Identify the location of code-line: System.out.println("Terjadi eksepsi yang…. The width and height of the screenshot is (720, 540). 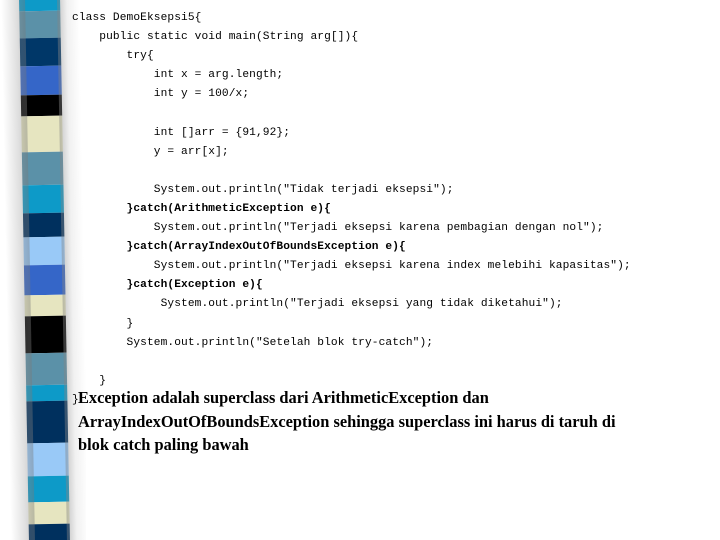
(317, 304).